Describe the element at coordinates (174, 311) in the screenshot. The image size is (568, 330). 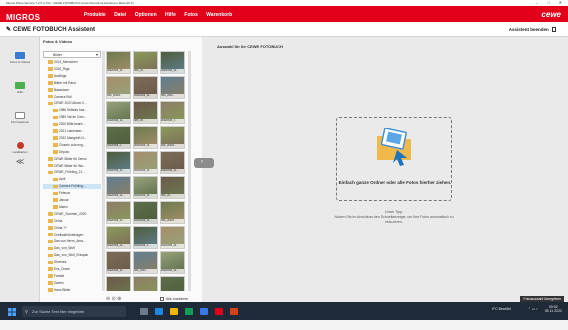
I see `explorer-icon` at that location.